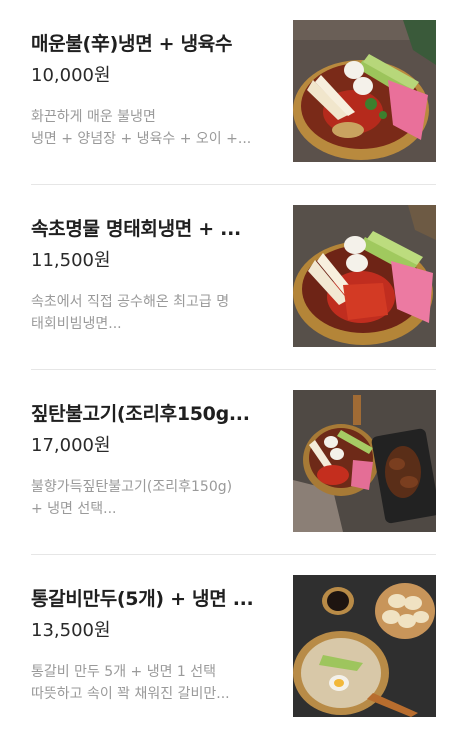  What do you see at coordinates (364, 646) in the screenshot?
I see `dumpling-and-noodle-photo` at bounding box center [364, 646].